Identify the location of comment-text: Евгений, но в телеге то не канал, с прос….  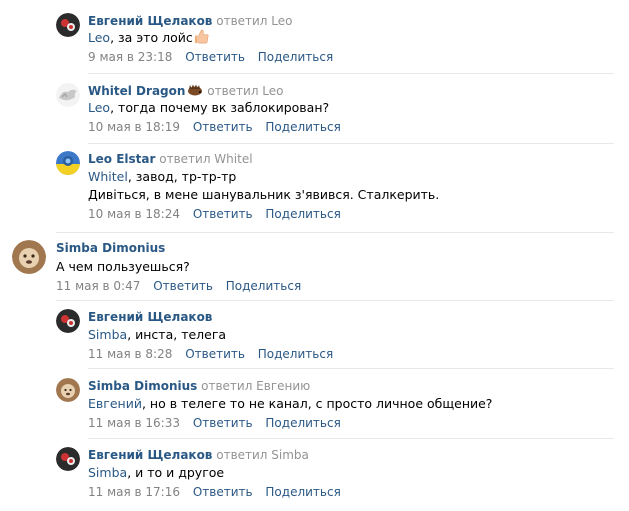
(290, 404).